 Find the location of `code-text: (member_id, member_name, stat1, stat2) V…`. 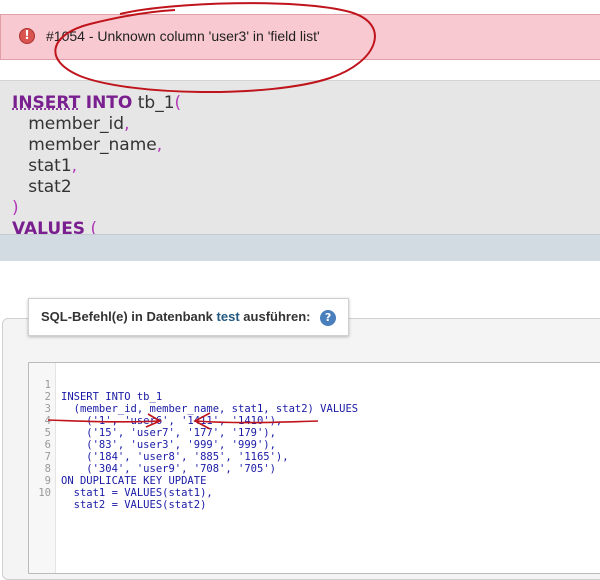

code-text: (member_id, member_name, stat1, stat2) V… is located at coordinates (210, 409).